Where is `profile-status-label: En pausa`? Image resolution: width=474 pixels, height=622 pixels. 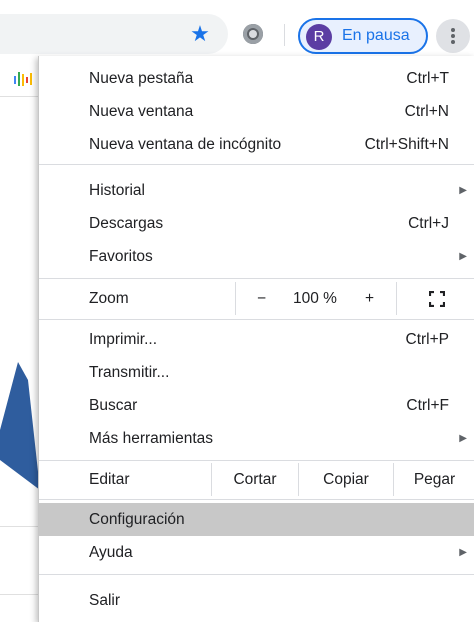
profile-status-label: En pausa is located at coordinates (376, 35).